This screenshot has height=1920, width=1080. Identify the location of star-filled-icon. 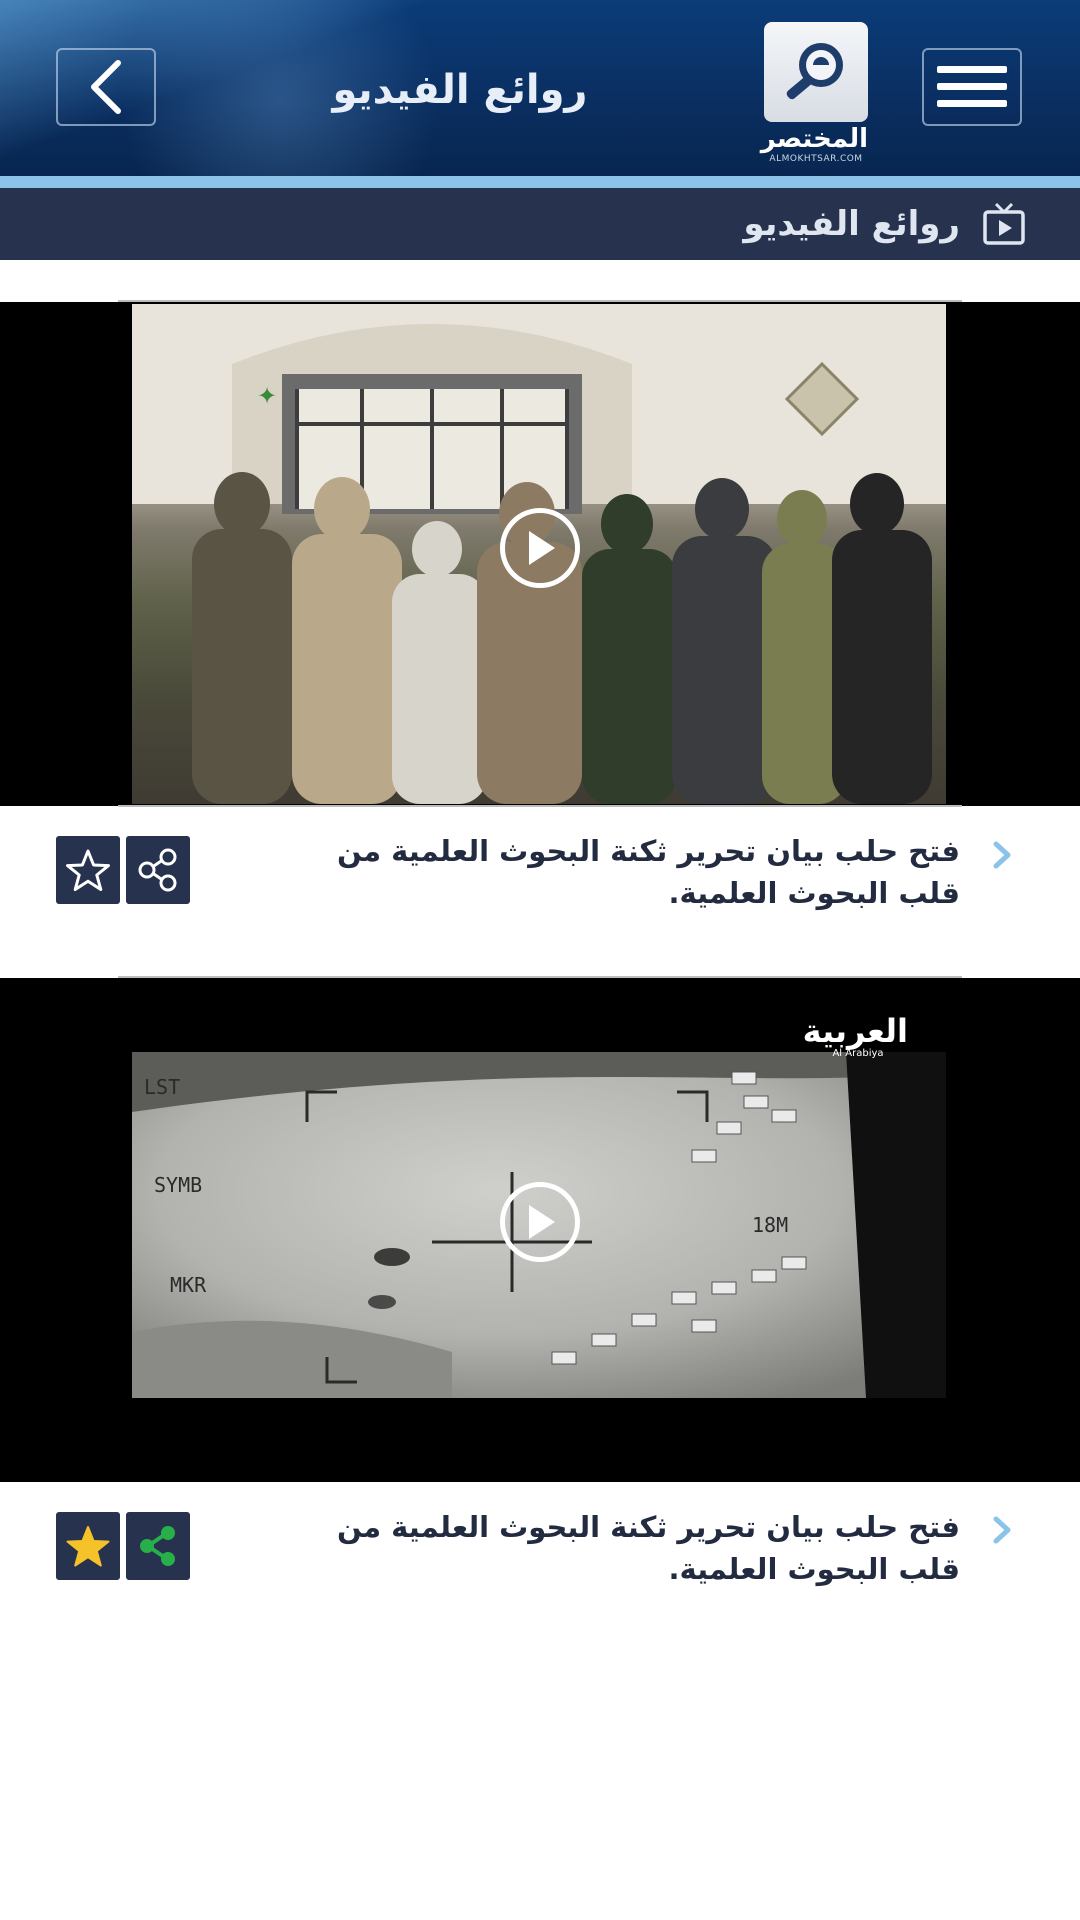
(88, 1546).